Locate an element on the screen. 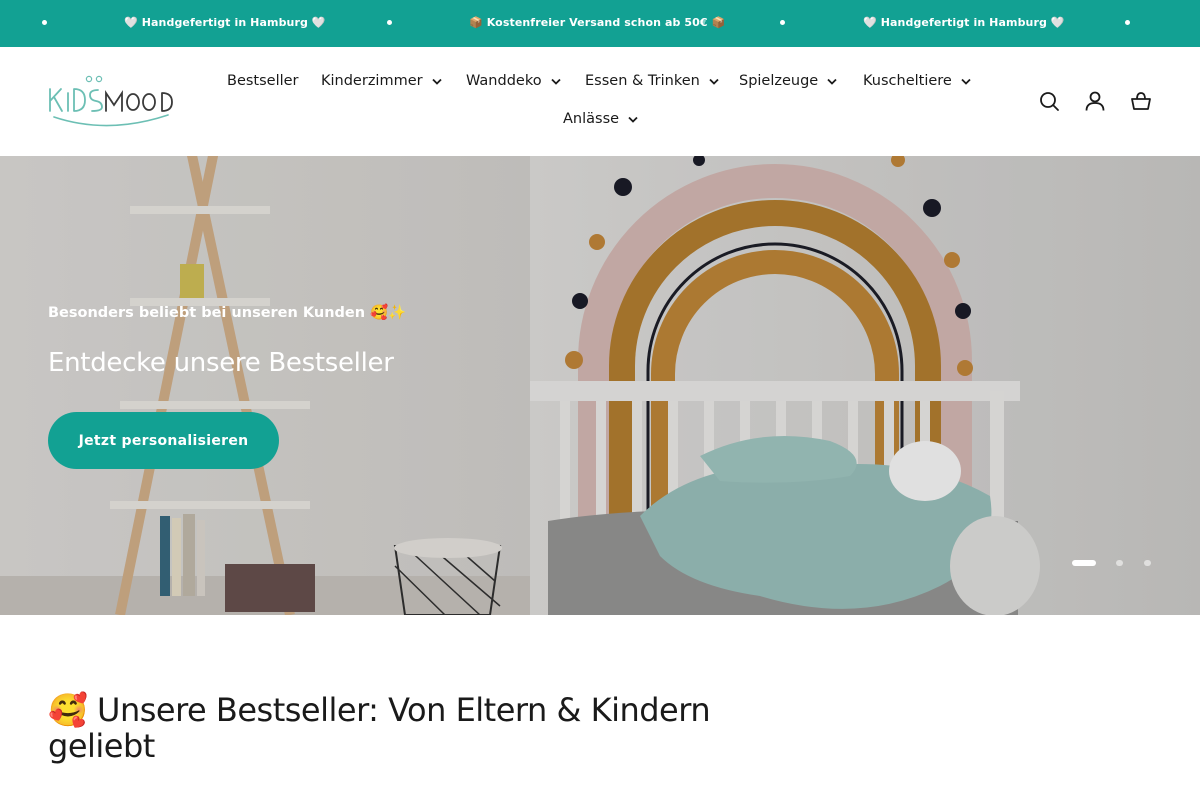 This screenshot has width=1200, height=800. account-icon is located at coordinates (1095, 101).